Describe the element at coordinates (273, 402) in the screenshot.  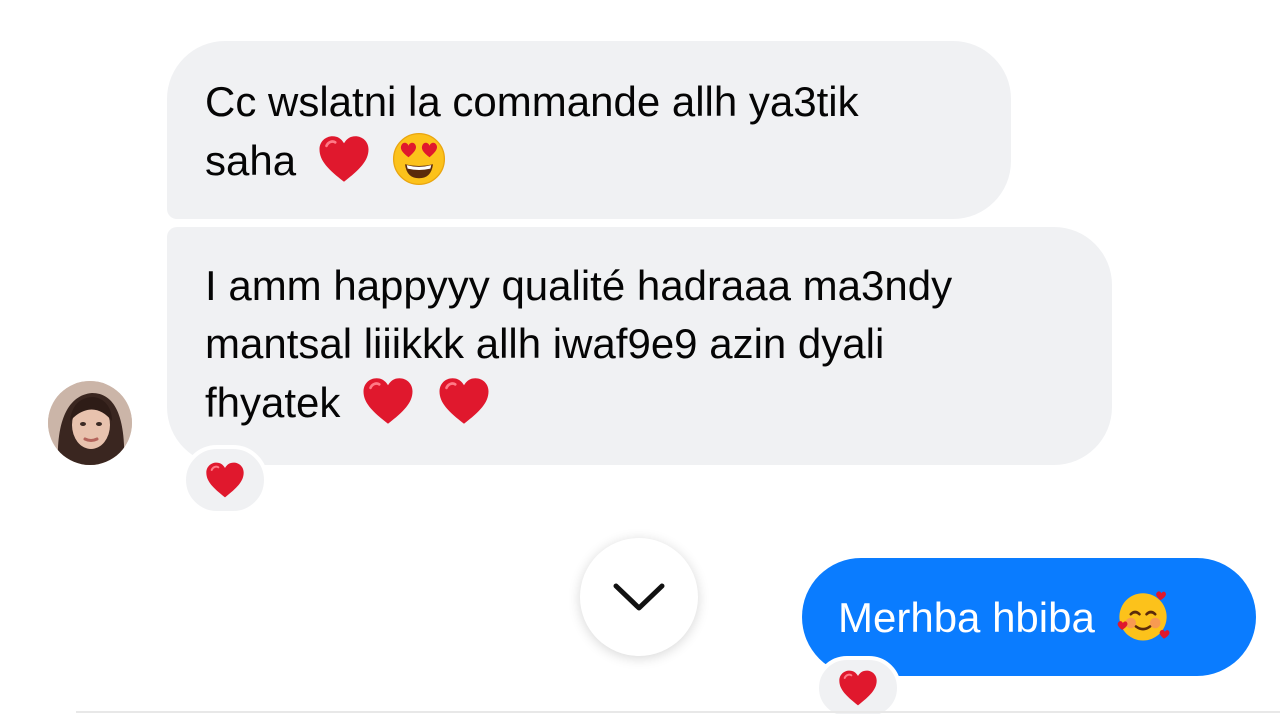
I see `message-text-line: fhyatek` at that location.